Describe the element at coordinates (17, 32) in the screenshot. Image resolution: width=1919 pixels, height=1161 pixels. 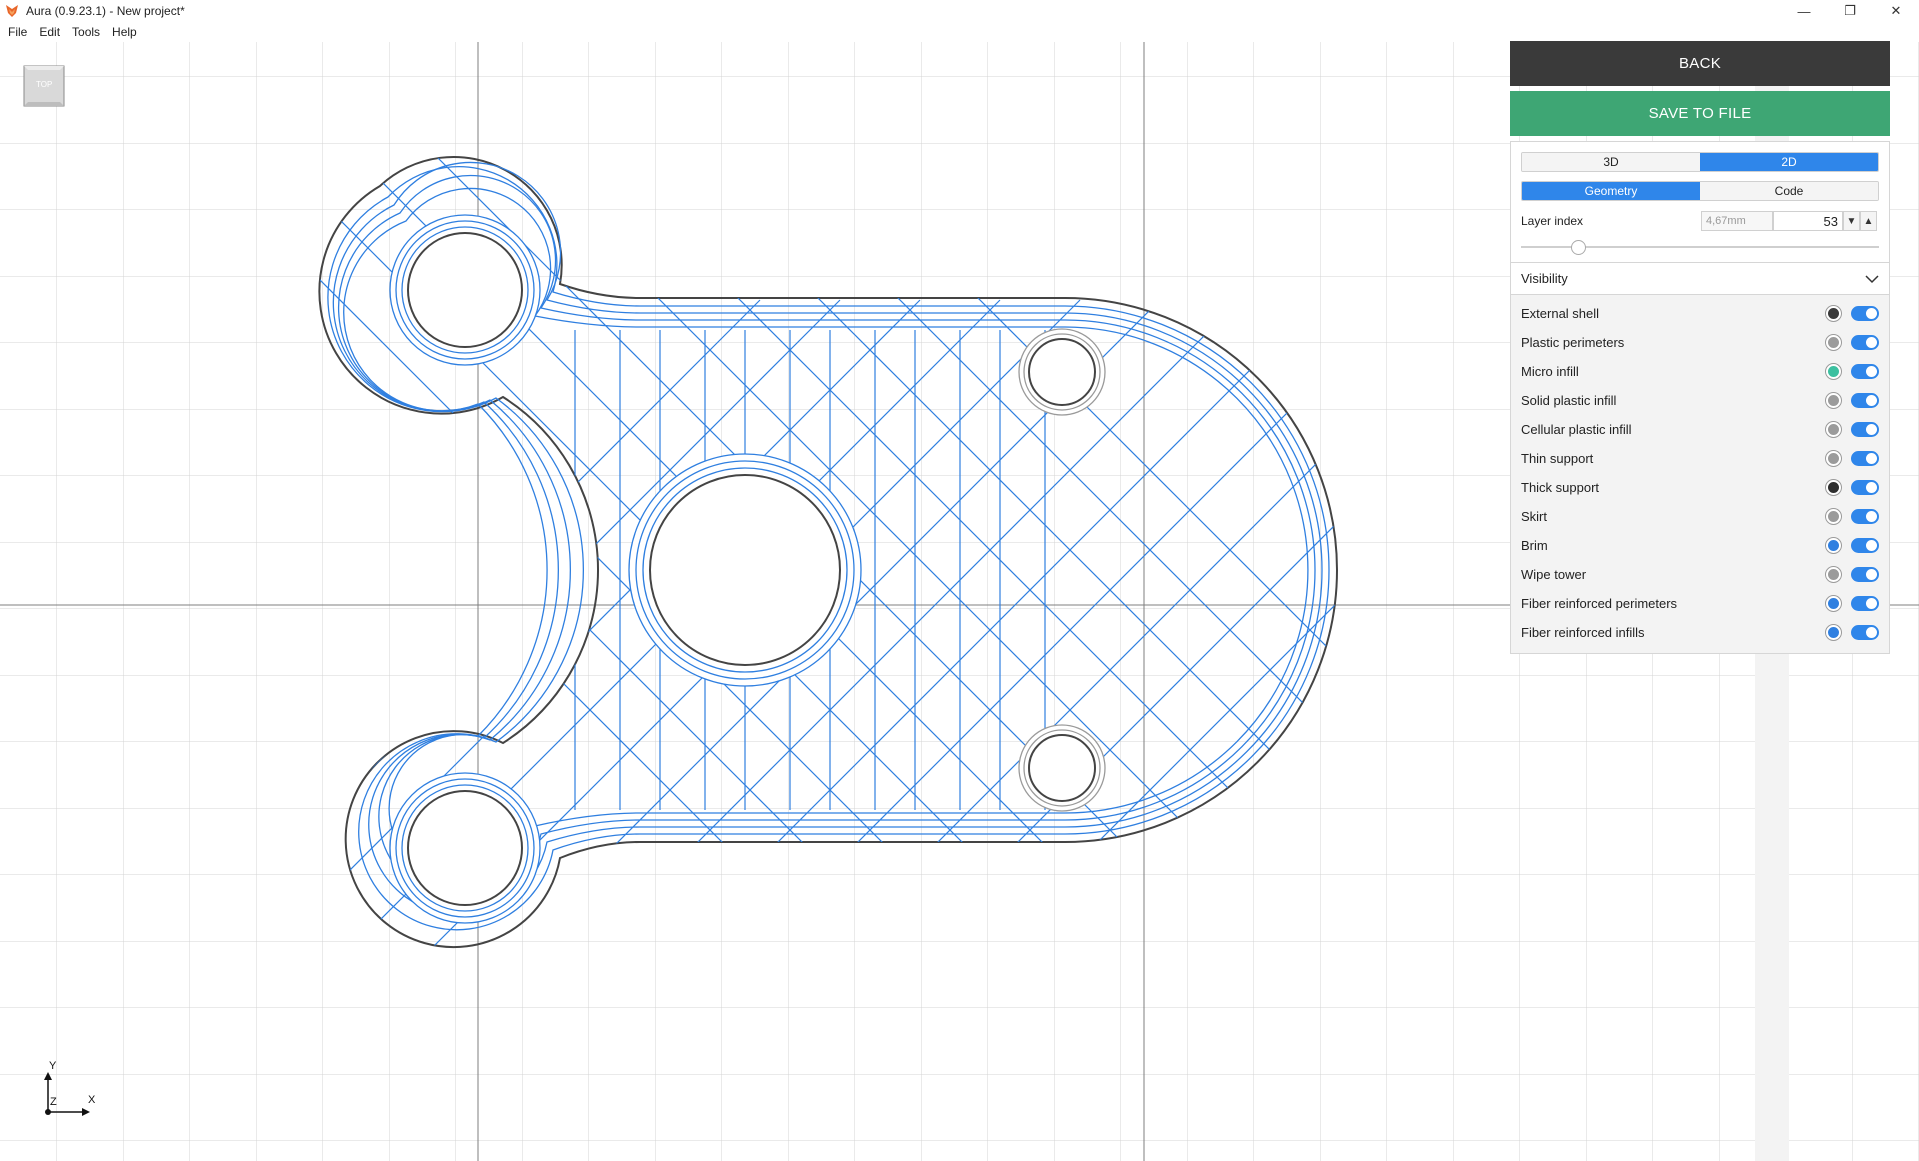
I see `menu-file: File` at that location.